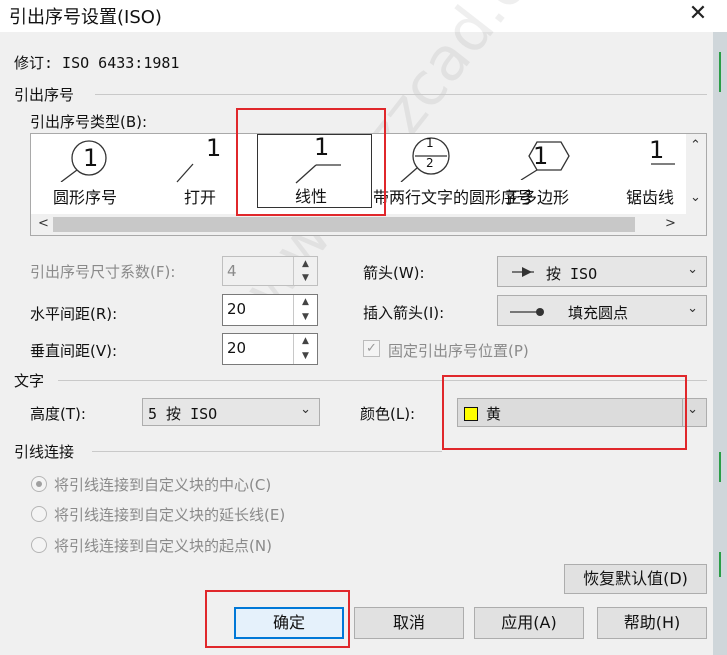 This screenshot has width=727, height=655. Describe the element at coordinates (74, 351) in the screenshot. I see `v-spacing-label: 垂直间距(V):` at that location.